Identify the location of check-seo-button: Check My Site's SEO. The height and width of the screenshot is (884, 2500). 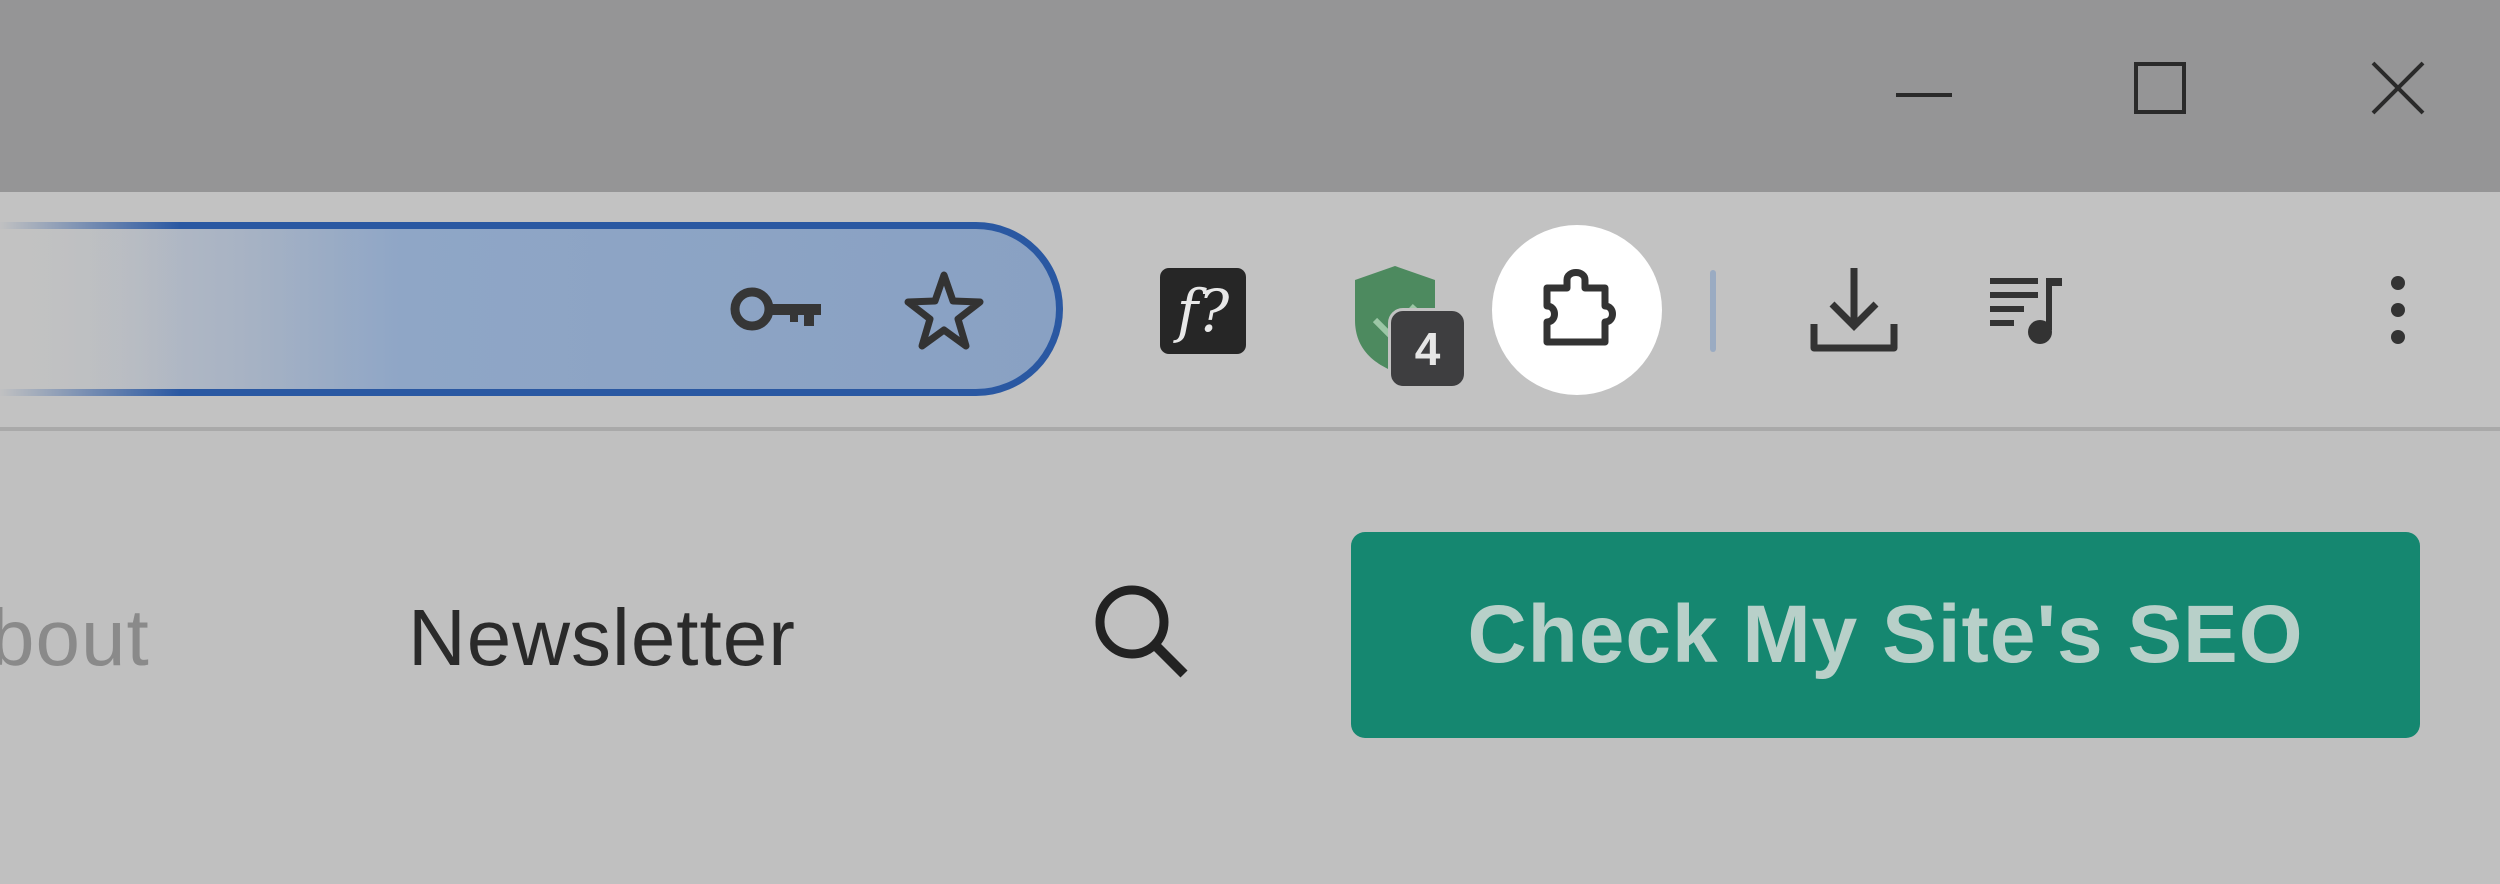
(1885, 635).